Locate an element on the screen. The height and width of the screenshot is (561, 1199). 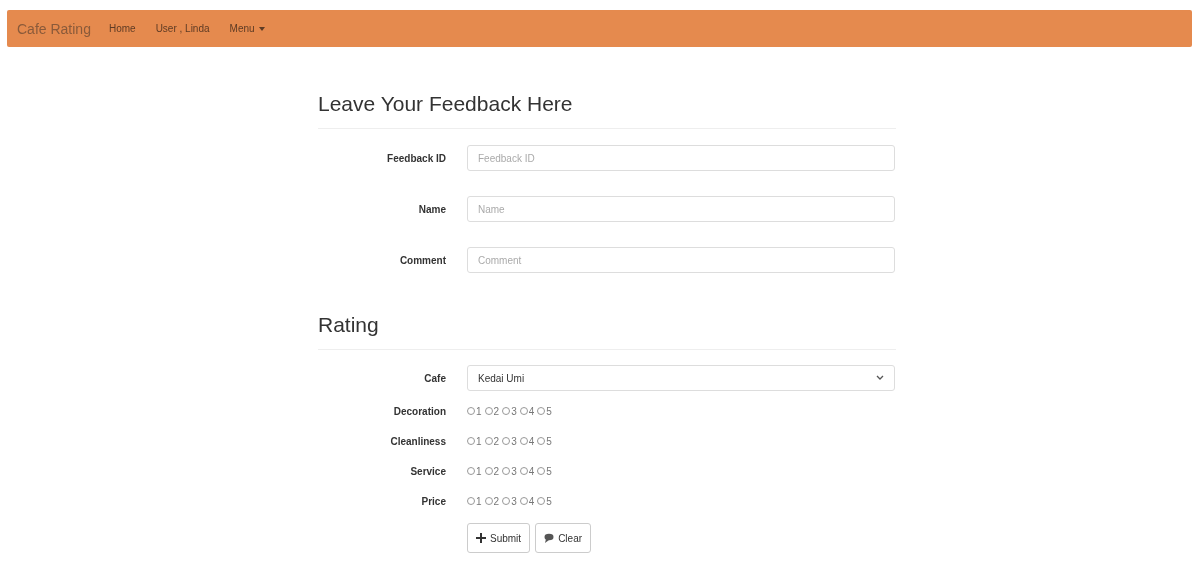
brand-link: Cafe Rating is located at coordinates (54, 28).